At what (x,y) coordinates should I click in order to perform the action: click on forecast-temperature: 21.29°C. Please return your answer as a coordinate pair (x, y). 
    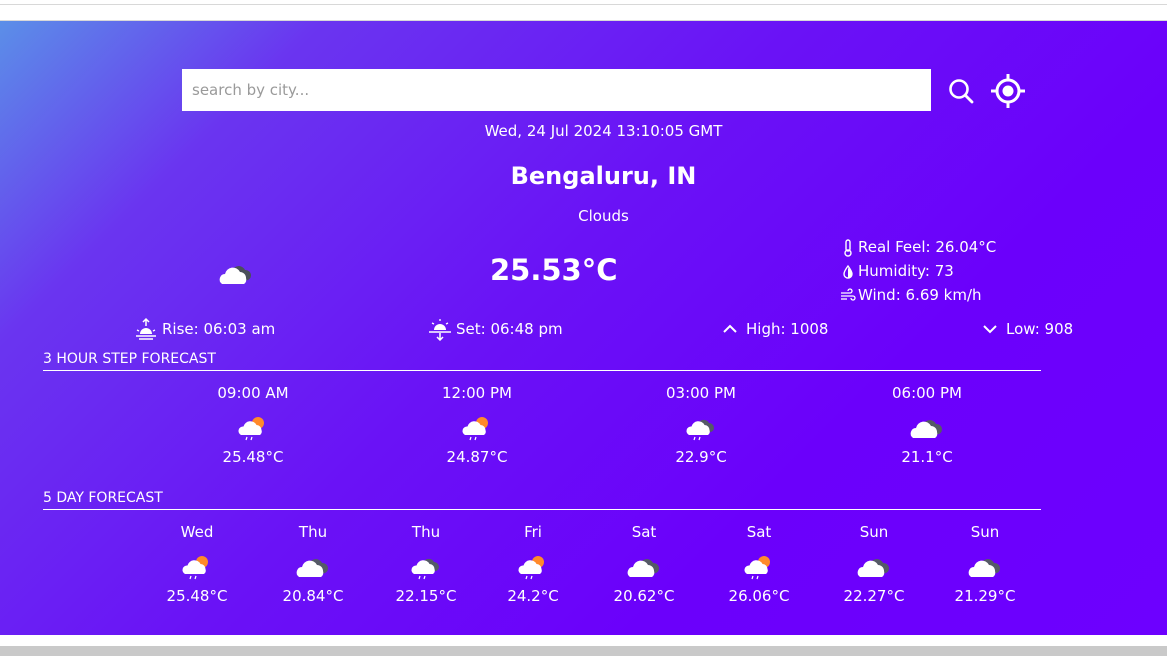
    Looking at the image, I should click on (985, 596).